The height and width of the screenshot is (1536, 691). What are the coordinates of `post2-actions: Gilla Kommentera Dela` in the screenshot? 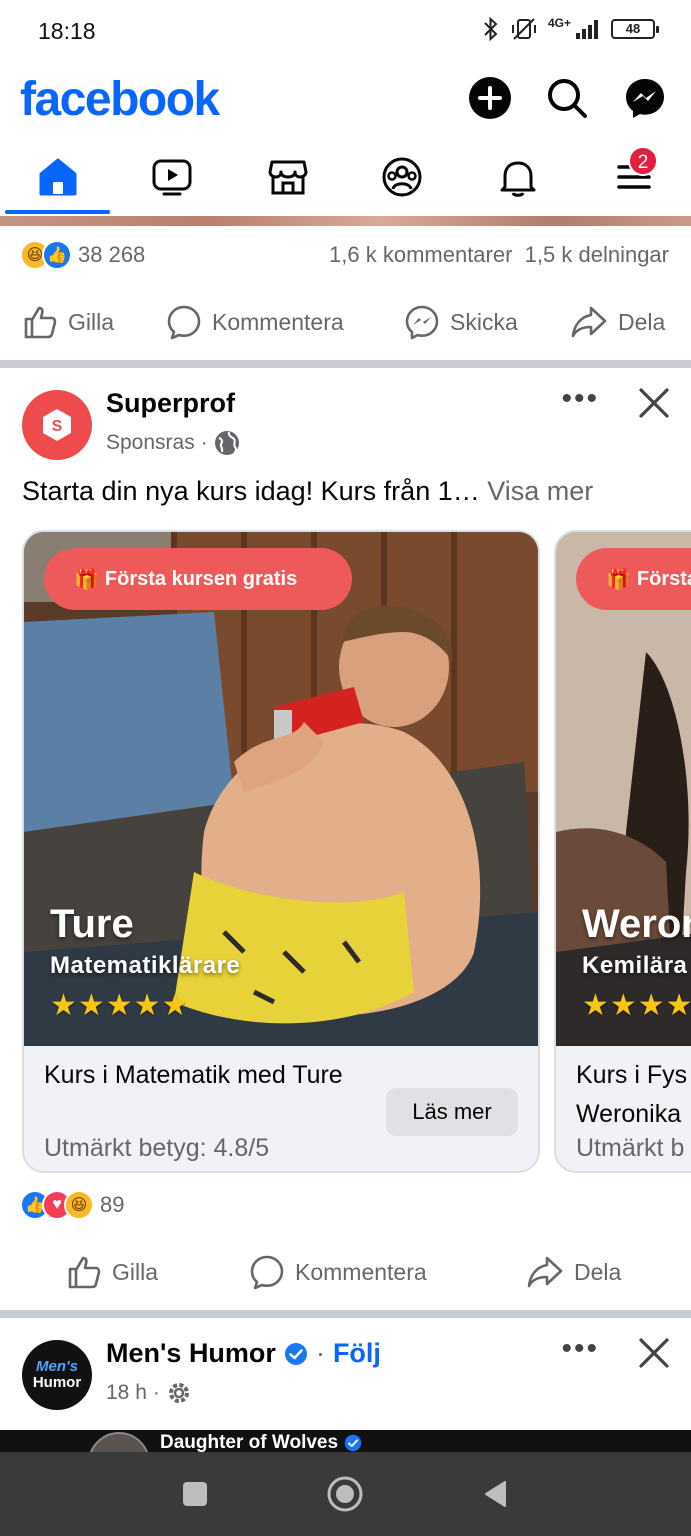 It's located at (345, 1272).